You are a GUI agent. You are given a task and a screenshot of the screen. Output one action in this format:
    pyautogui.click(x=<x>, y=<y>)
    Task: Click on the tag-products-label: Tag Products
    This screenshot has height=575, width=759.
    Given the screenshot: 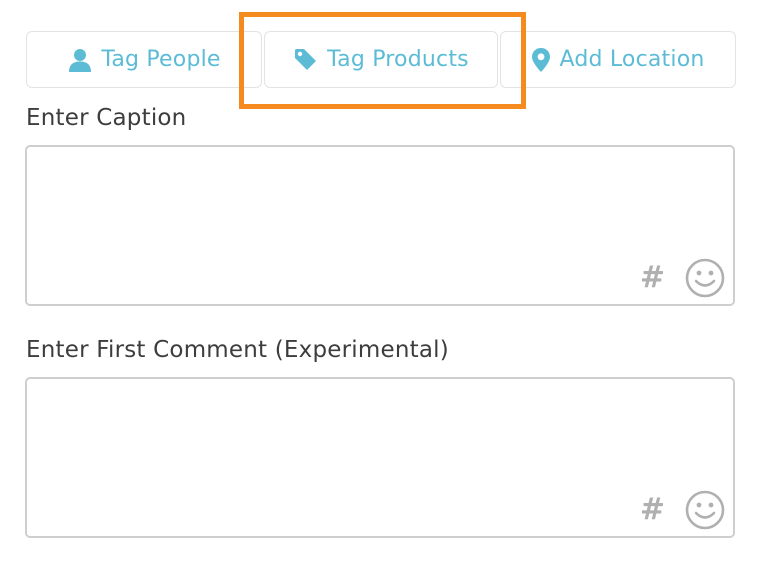 What is the action you would take?
    pyautogui.click(x=398, y=59)
    